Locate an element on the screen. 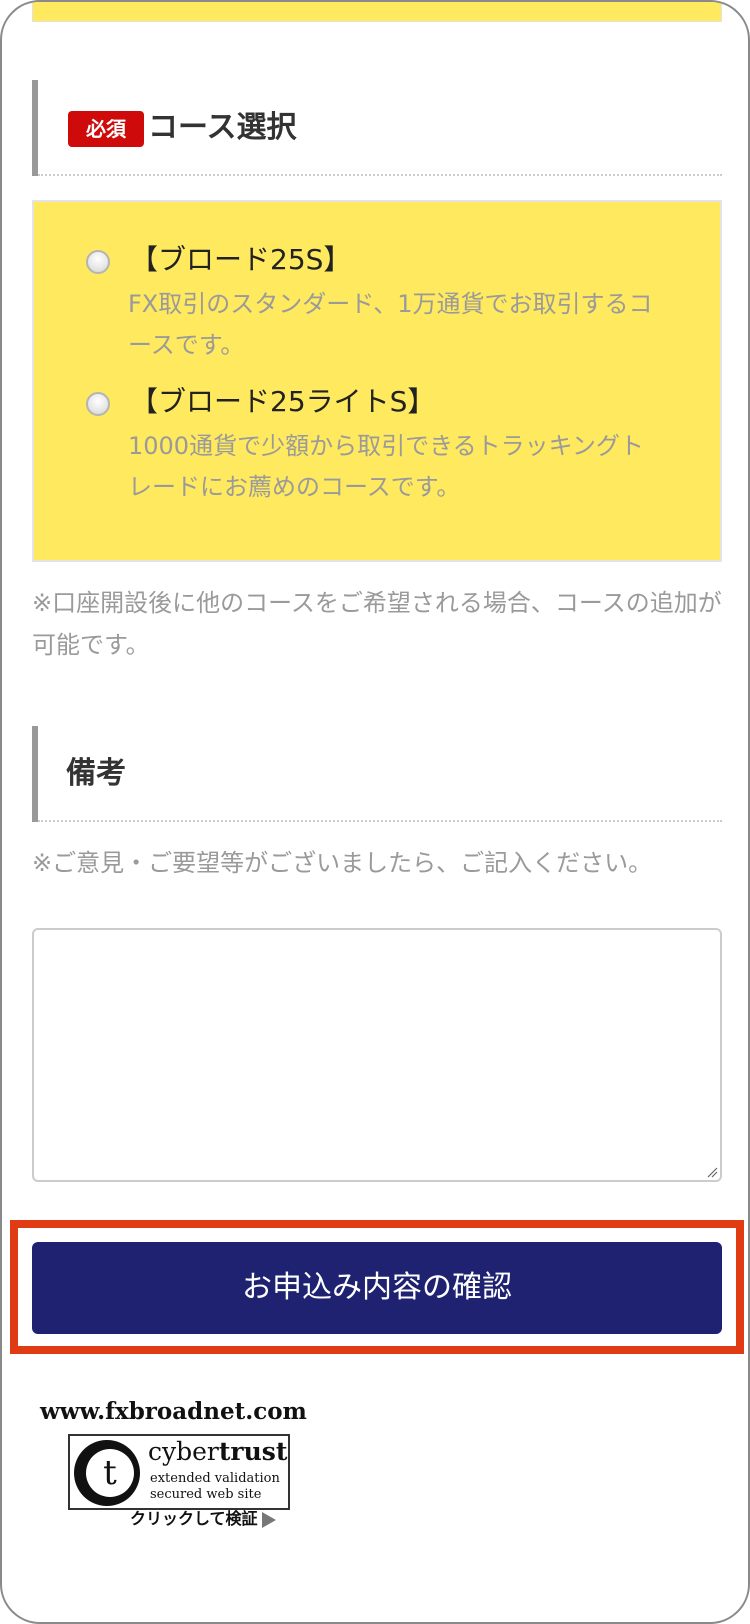 Image resolution: width=750 pixels, height=1624 pixels. svg-text: t is located at coordinates (110, 1473).